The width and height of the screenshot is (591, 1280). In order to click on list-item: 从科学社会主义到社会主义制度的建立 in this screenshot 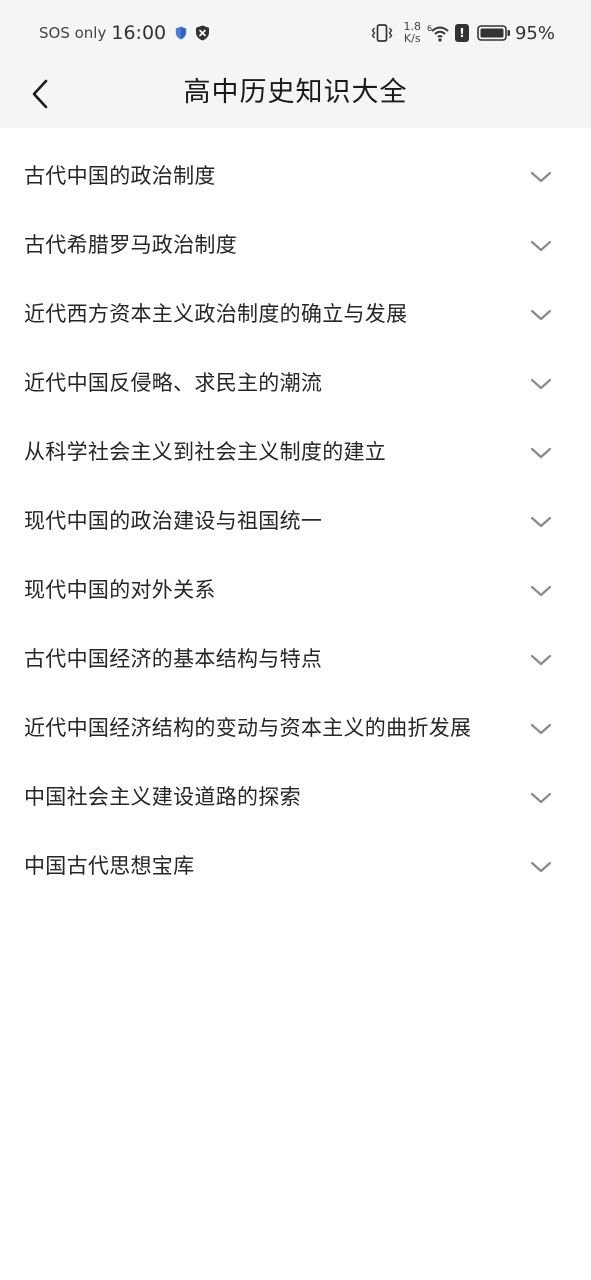, I will do `click(295, 452)`.